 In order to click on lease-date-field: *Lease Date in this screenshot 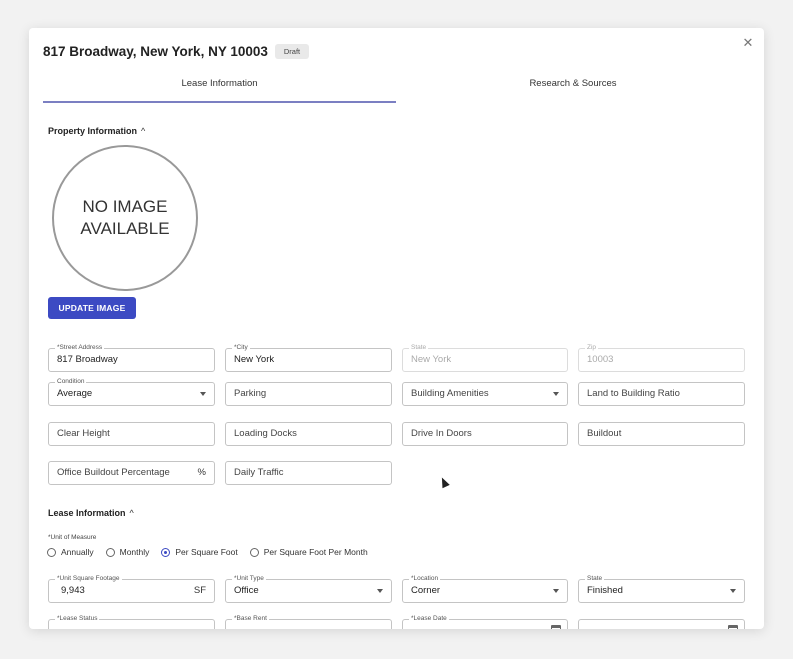, I will do `click(485, 622)`.